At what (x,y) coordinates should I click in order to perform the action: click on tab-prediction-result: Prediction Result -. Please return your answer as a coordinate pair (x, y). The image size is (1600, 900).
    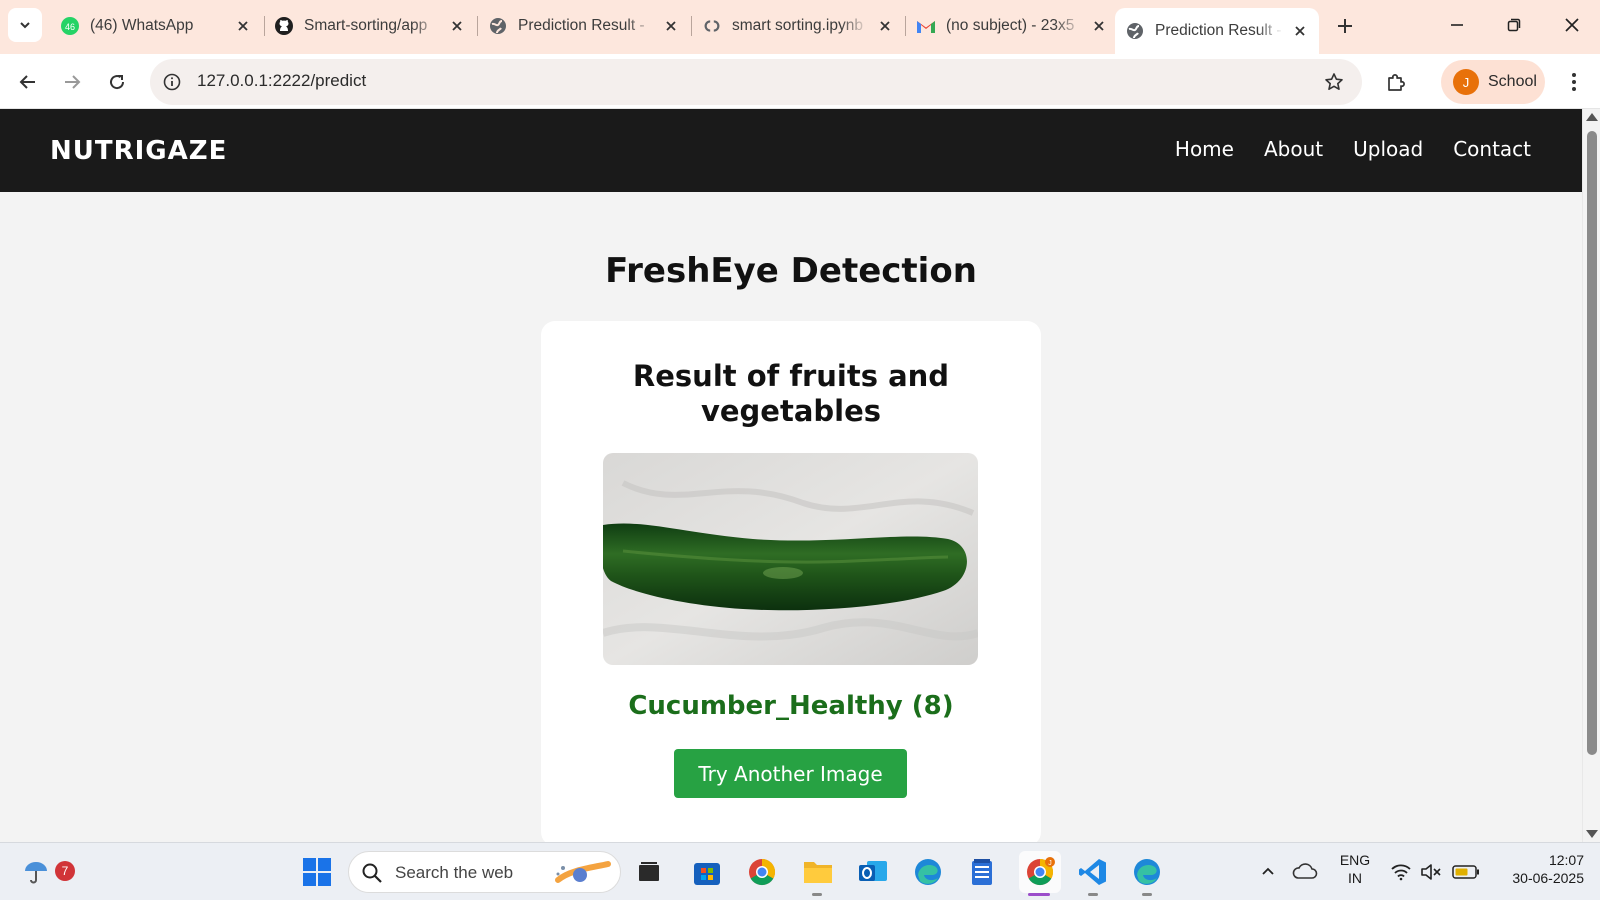
    Looking at the image, I should click on (584, 26).